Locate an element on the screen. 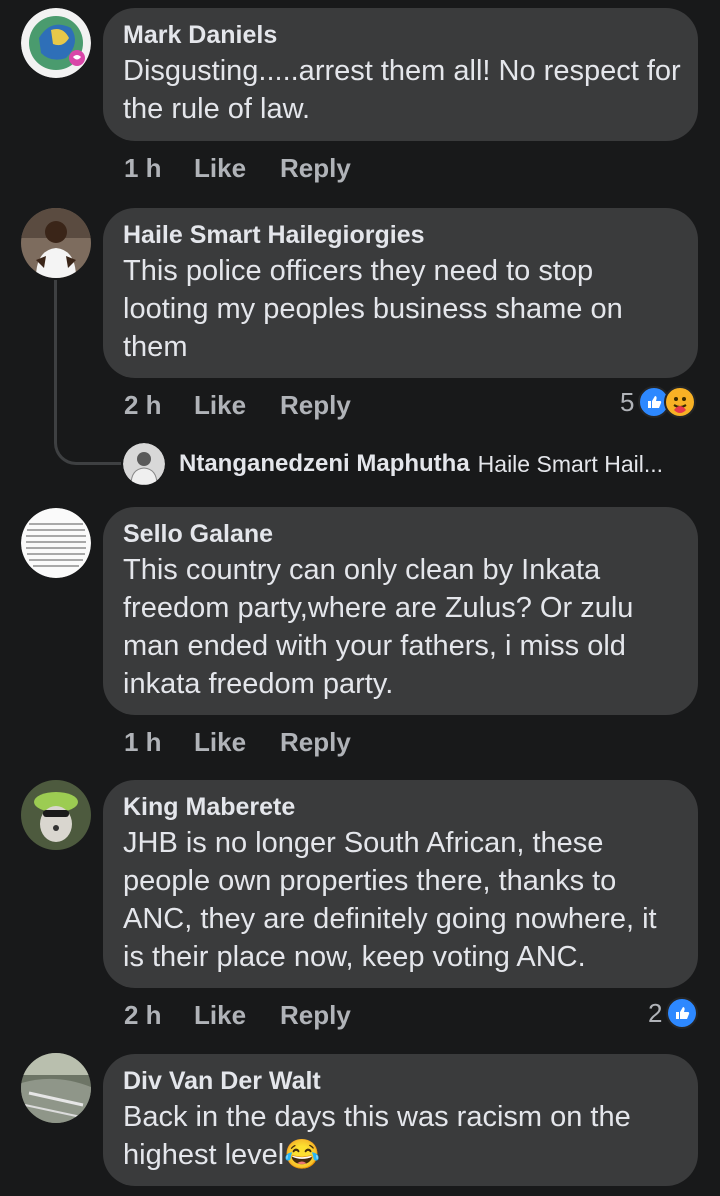  avatar-div-van-der-walt is located at coordinates (56, 1088).